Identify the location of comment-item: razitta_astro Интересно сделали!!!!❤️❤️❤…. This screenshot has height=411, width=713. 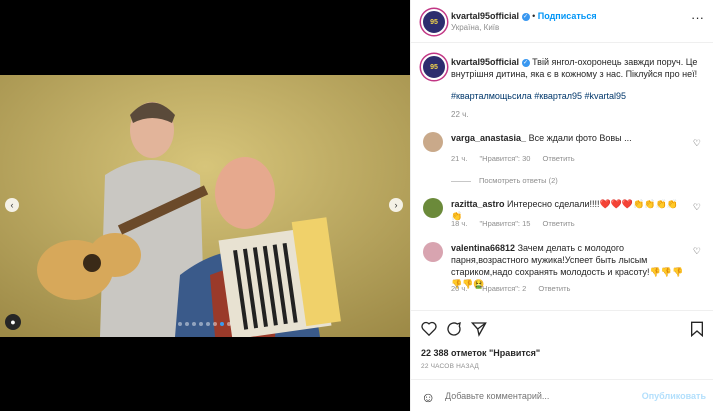
(564, 216).